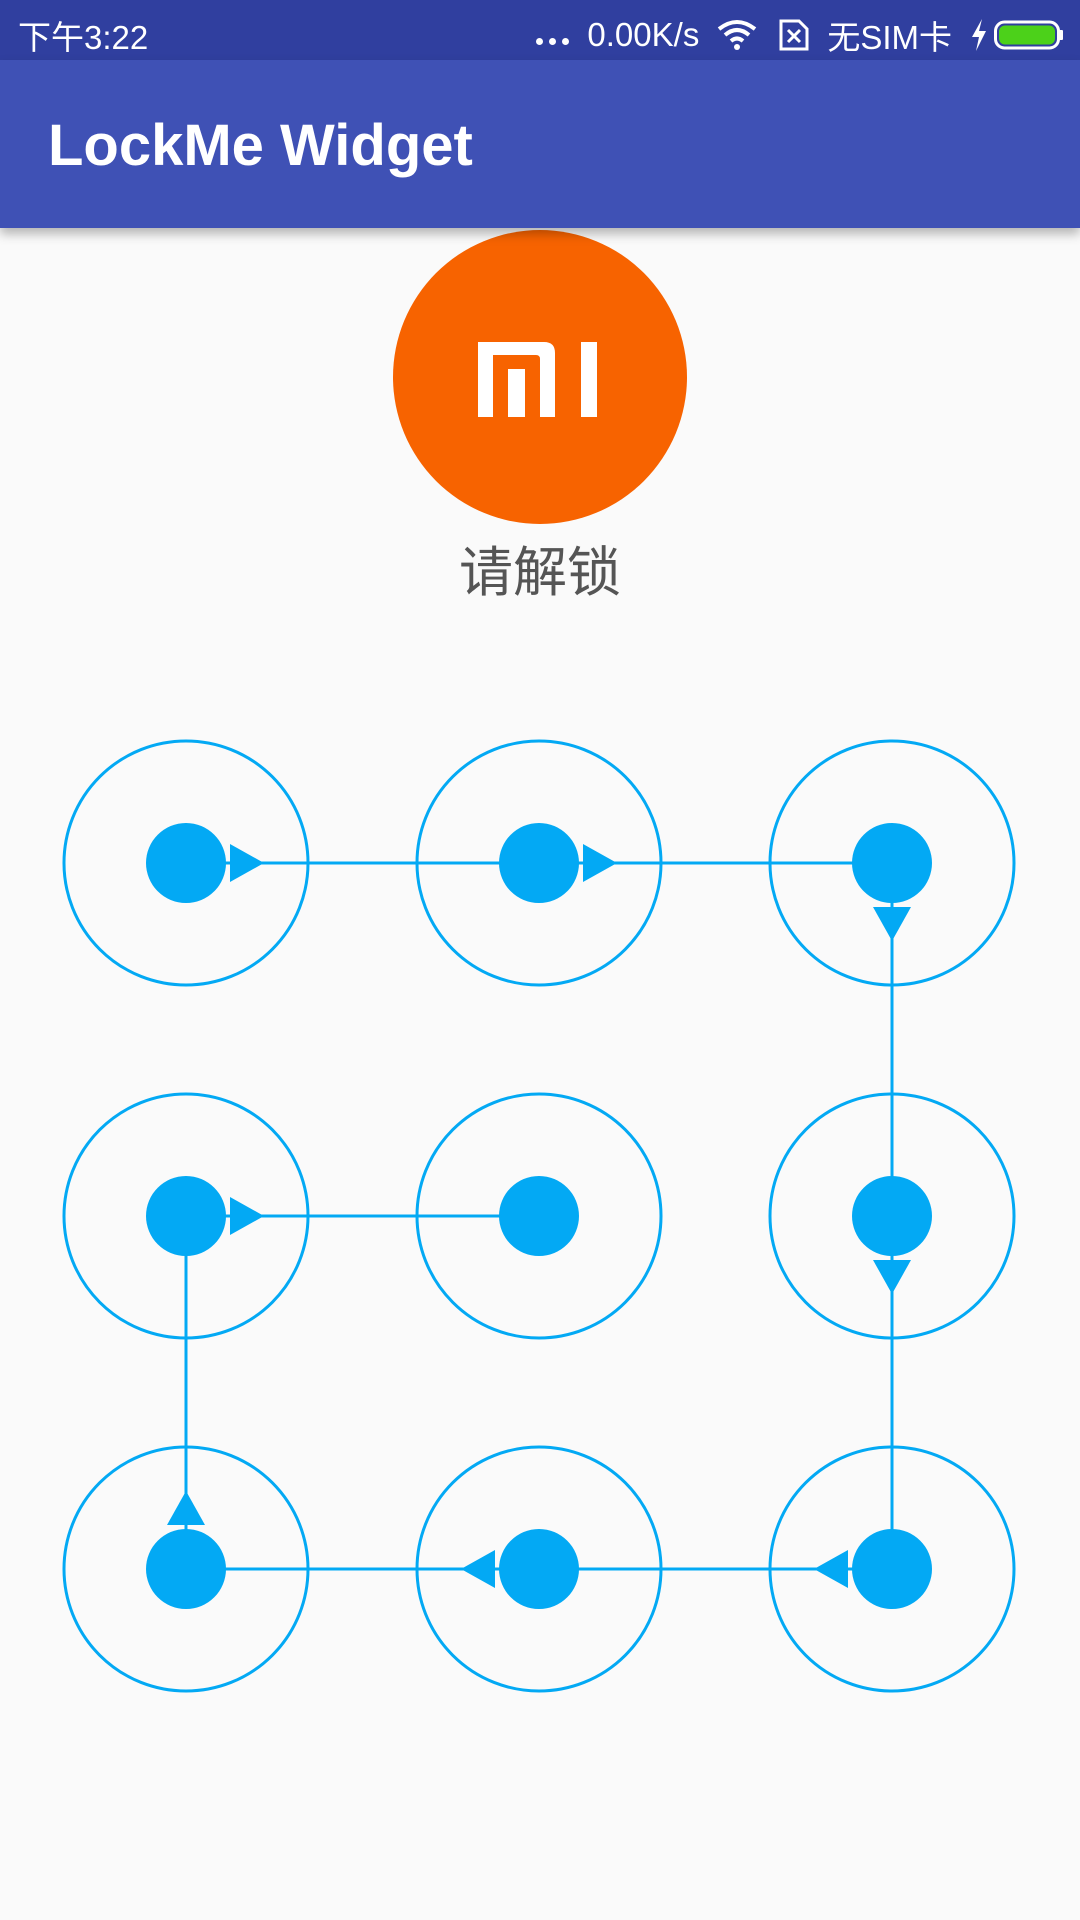  What do you see at coordinates (540, 144) in the screenshot?
I see `app-bar: LockMe Widget` at bounding box center [540, 144].